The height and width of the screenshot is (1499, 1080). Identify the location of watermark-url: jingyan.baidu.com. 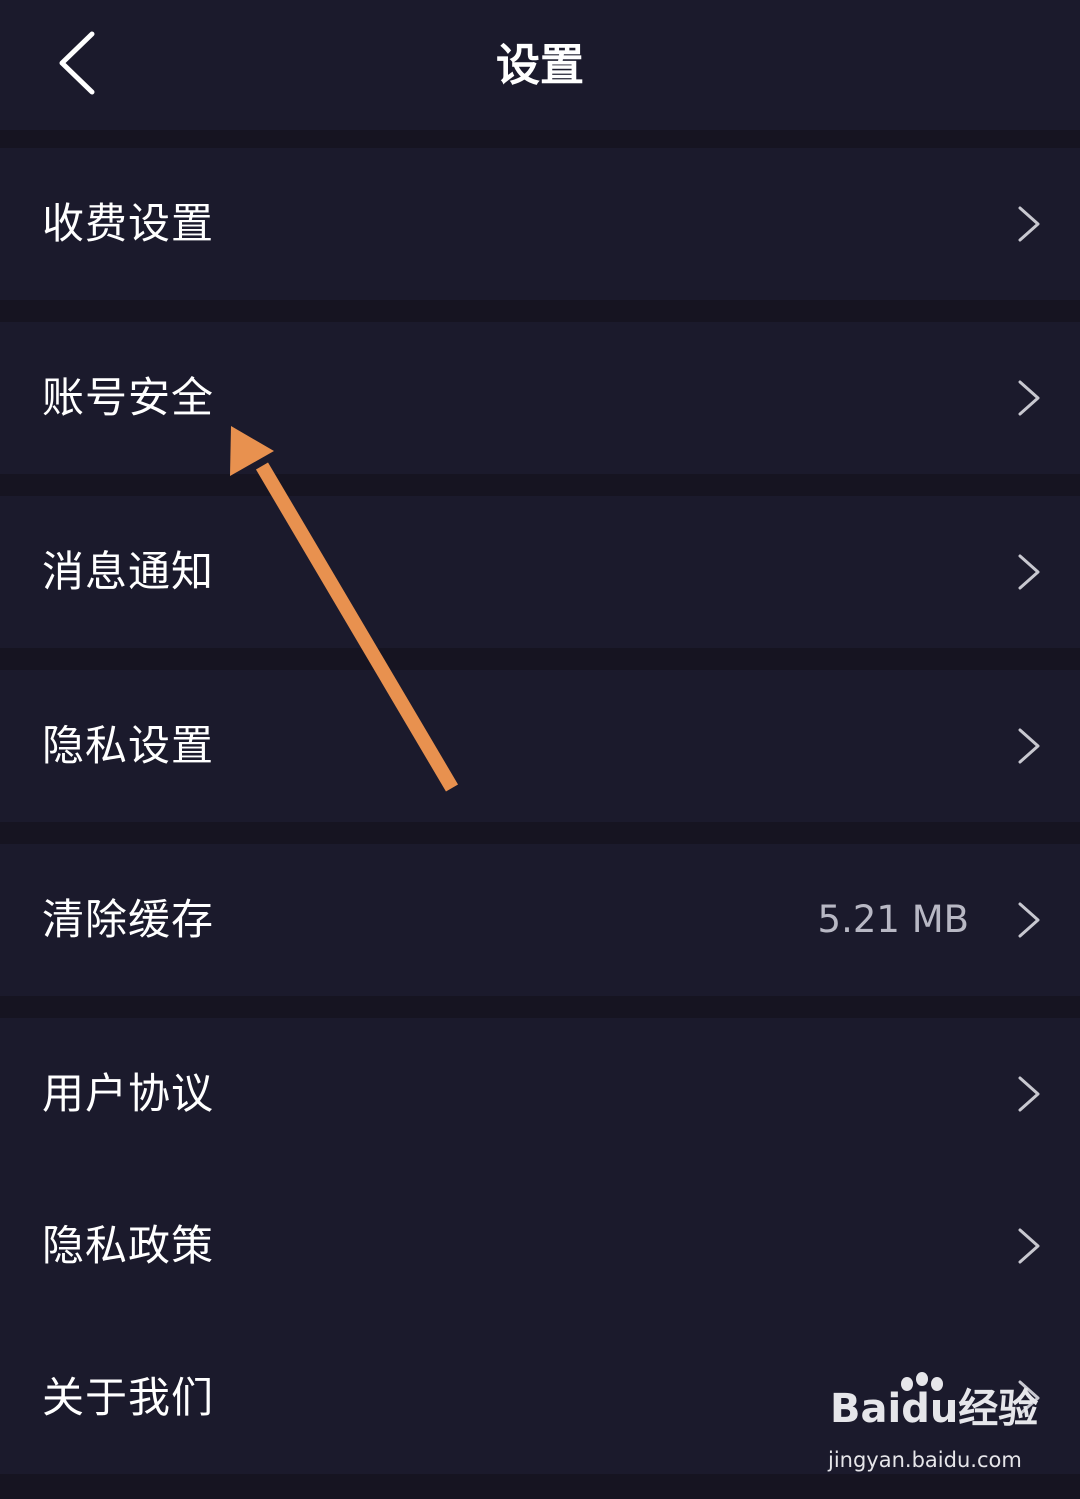
(925, 1460).